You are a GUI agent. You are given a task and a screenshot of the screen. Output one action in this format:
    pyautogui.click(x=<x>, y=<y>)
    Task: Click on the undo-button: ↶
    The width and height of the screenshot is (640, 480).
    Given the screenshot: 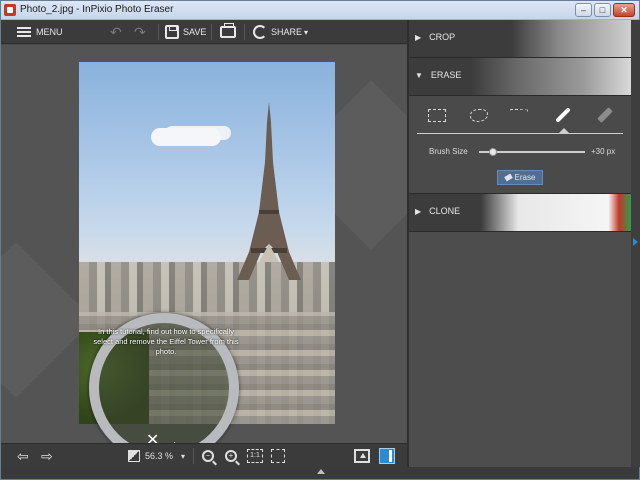 What is the action you would take?
    pyautogui.click(x=116, y=32)
    